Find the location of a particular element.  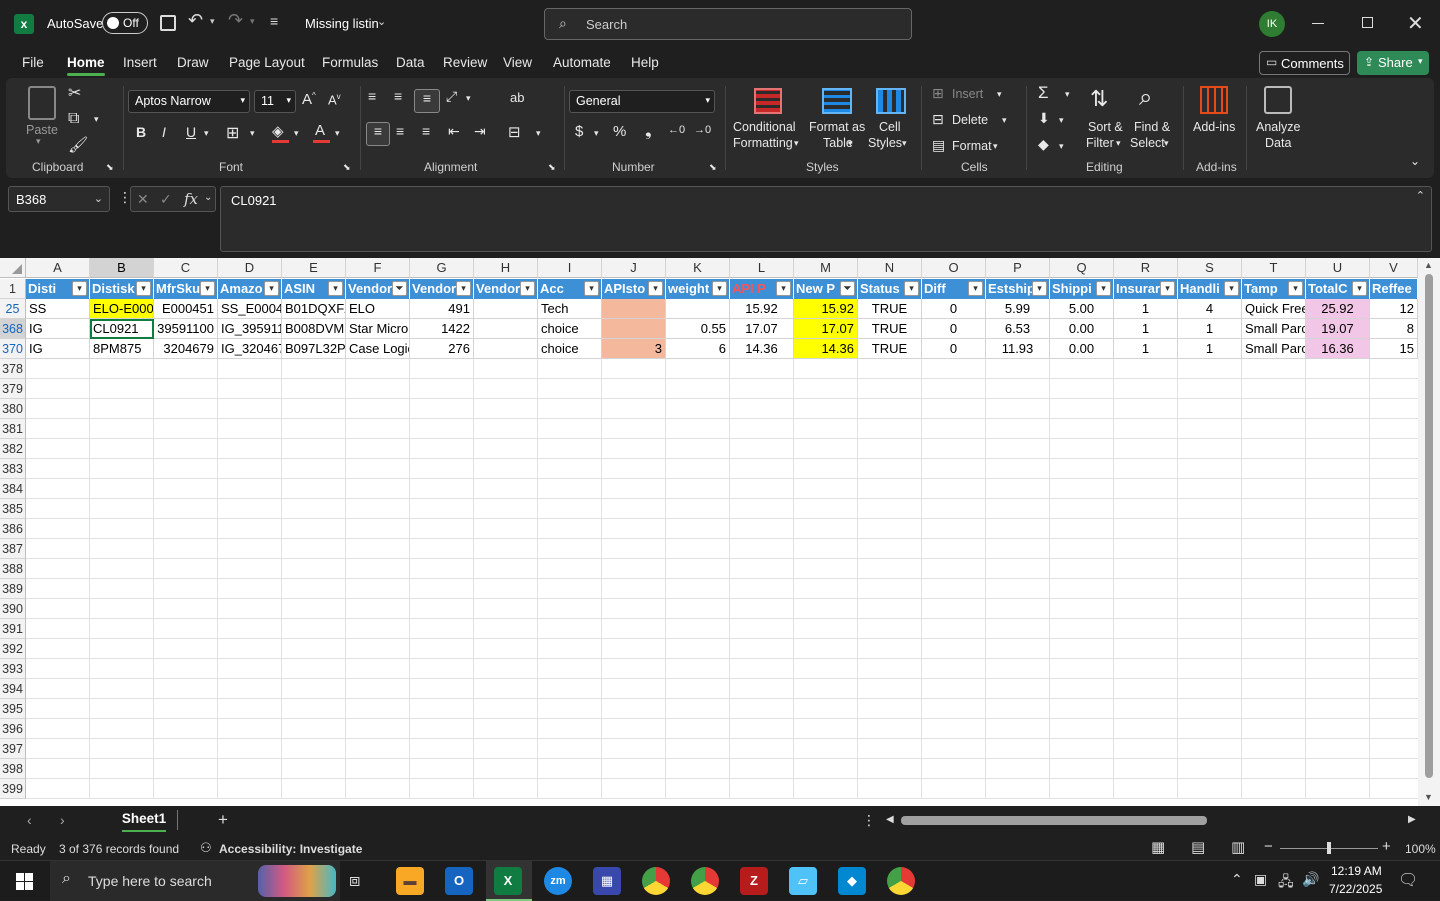

column-header-k: K is located at coordinates (698, 268).